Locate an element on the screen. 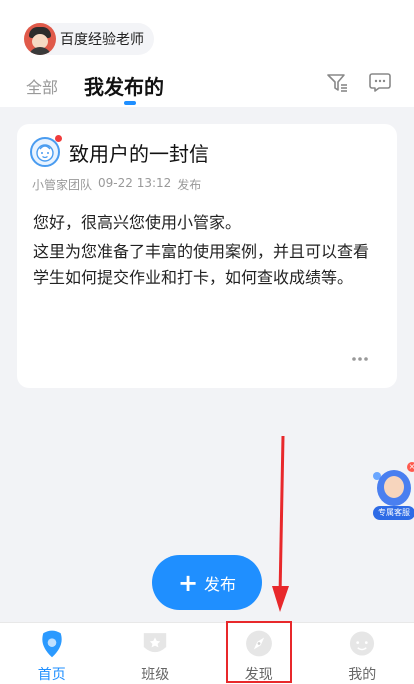  baby-face-icon is located at coordinates (45, 153).